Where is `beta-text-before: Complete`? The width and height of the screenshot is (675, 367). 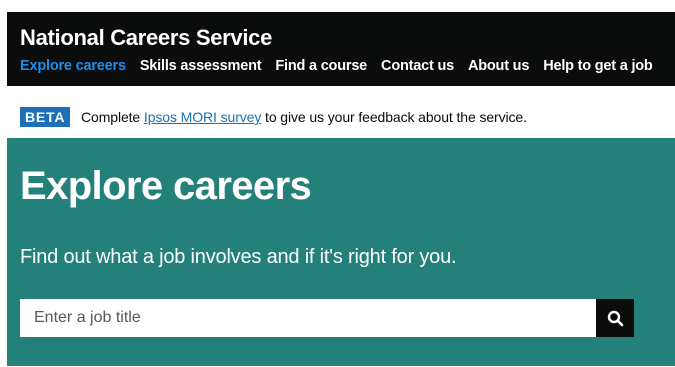 beta-text-before: Complete is located at coordinates (112, 117).